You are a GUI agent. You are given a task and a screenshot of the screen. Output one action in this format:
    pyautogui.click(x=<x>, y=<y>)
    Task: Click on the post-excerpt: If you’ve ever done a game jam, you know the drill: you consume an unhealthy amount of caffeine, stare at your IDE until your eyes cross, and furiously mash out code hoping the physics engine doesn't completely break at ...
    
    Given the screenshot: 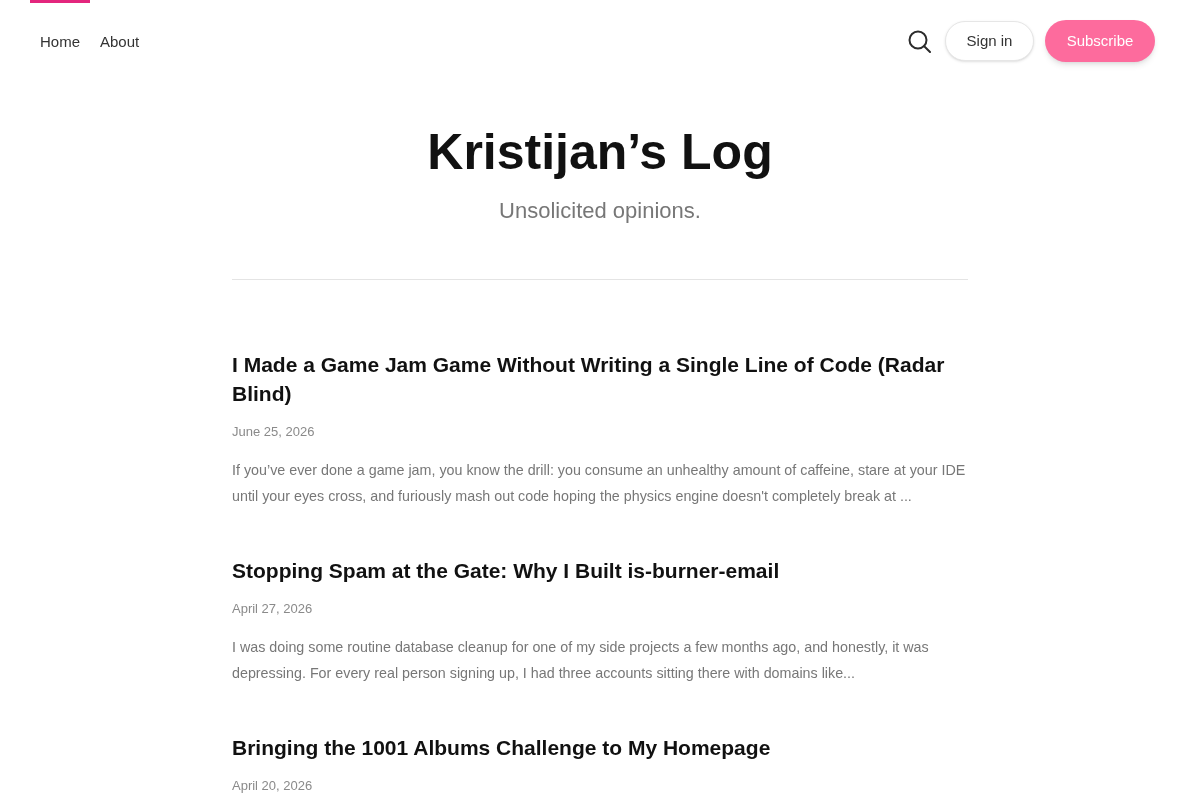 What is the action you would take?
    pyautogui.click(x=599, y=483)
    